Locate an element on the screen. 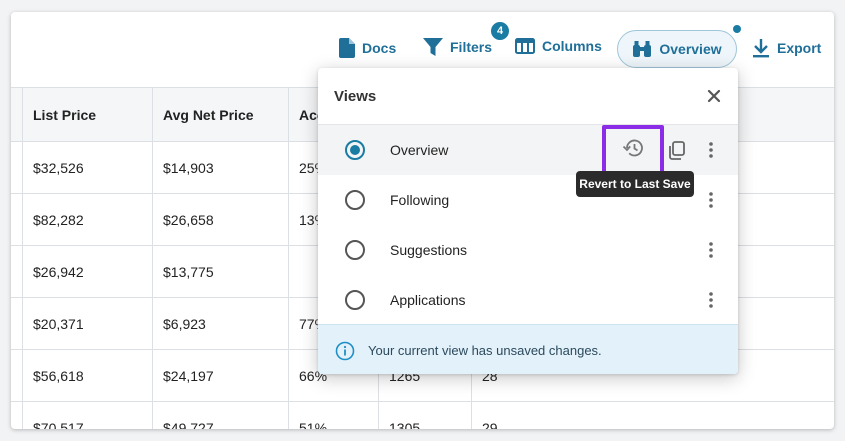 This screenshot has height=441, width=845. download-icon is located at coordinates (761, 48).